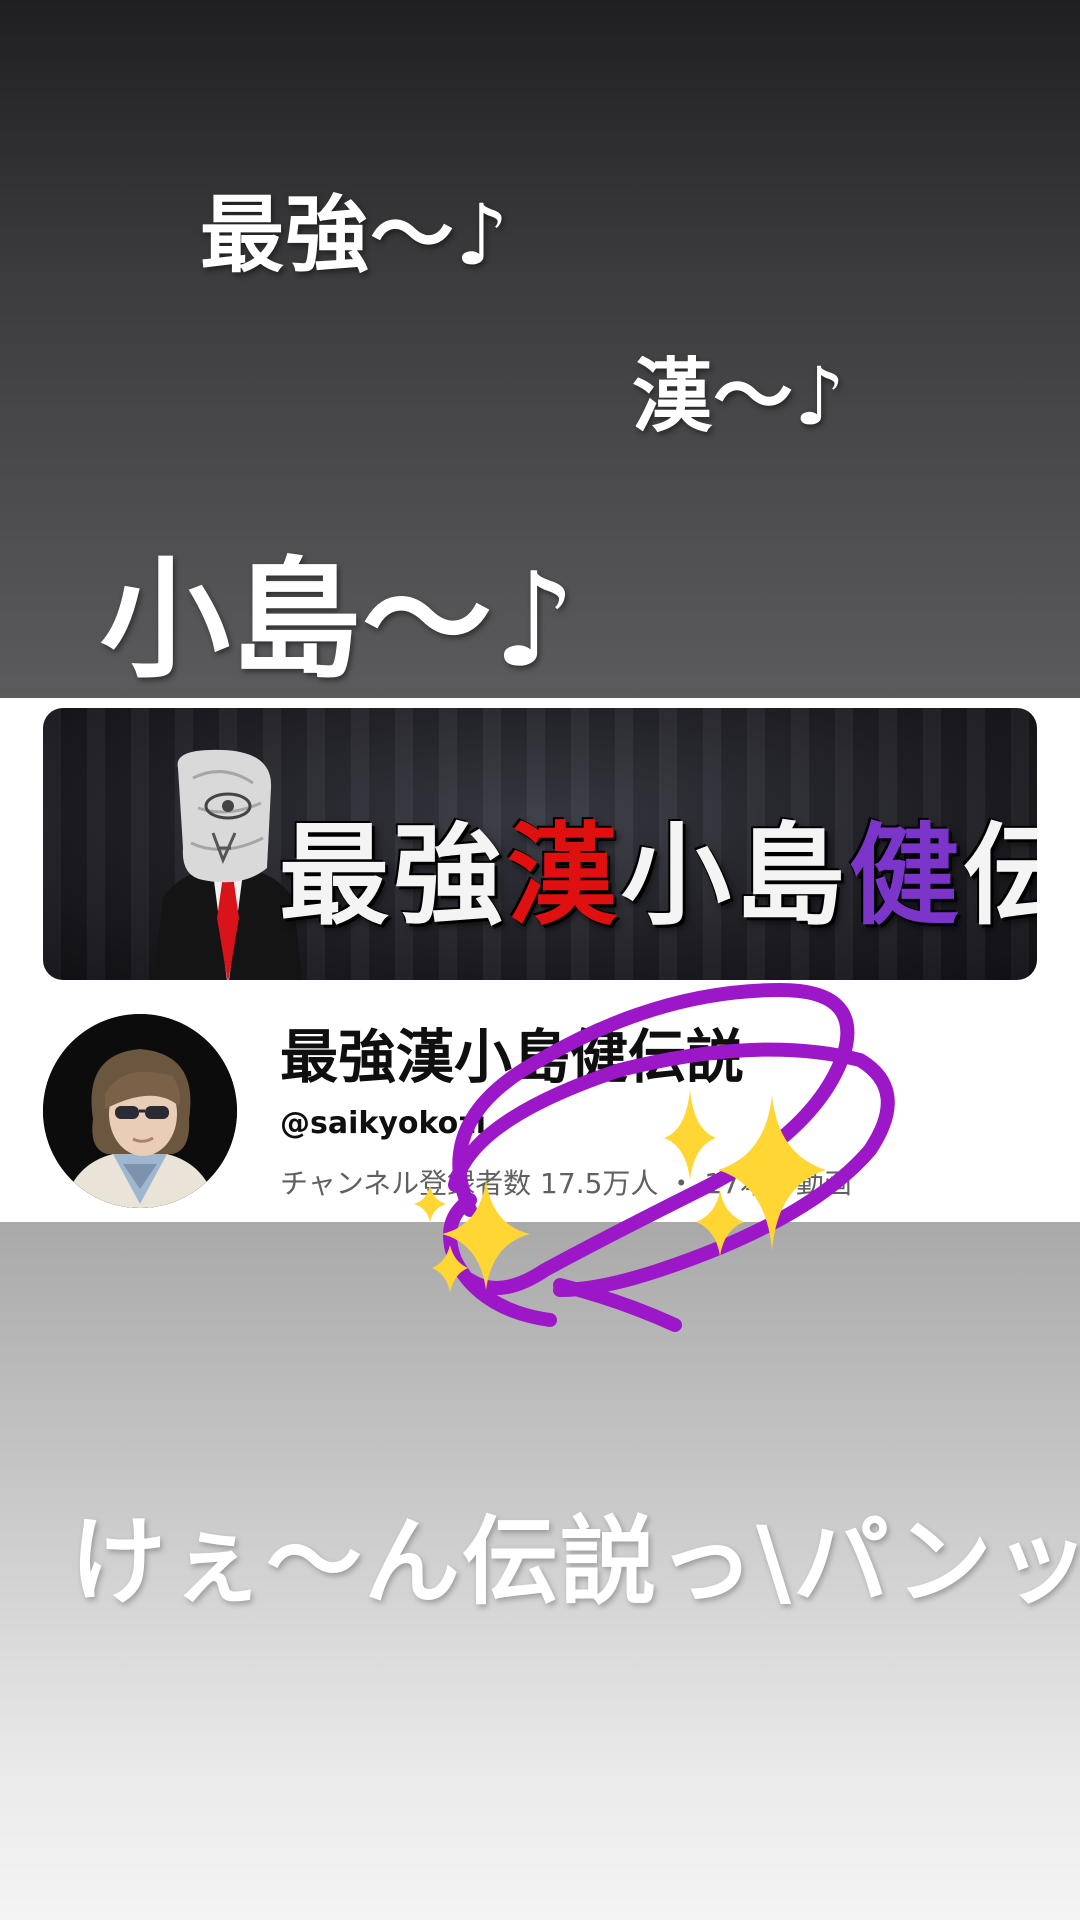 The height and width of the screenshot is (1920, 1080). What do you see at coordinates (355, 235) in the screenshot?
I see `lyric-line-1: 最強〜♪` at bounding box center [355, 235].